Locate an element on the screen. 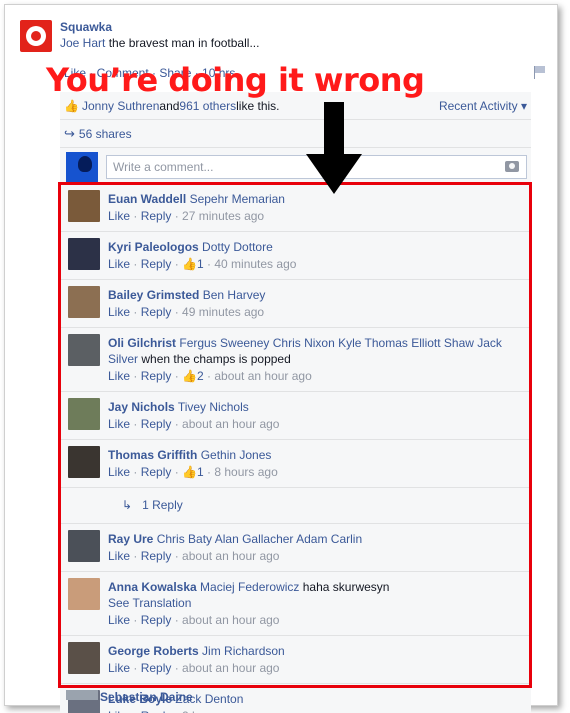  comment-tags: Ben Harvey is located at coordinates (234, 295).